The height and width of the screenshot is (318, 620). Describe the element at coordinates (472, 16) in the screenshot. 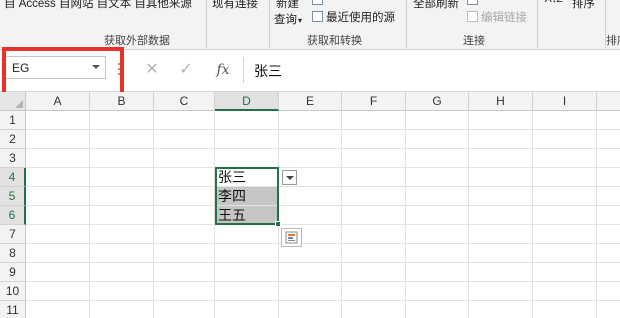

I see `edit-links-icon` at that location.